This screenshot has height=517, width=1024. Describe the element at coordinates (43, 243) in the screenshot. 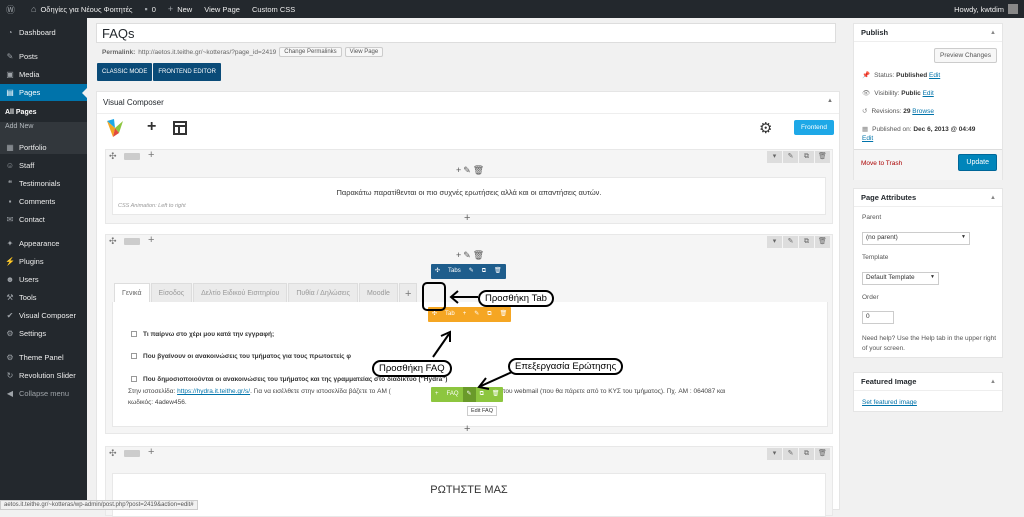

I see `menu-appearance: ✦ Appearance` at that location.